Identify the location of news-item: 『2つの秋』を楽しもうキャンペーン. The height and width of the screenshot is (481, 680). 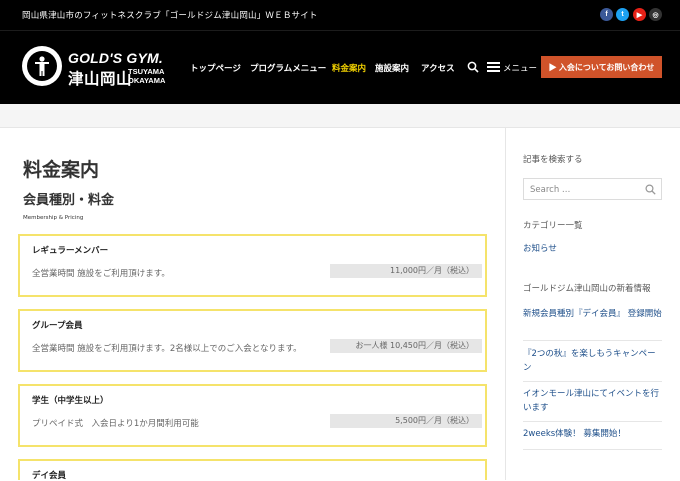
(592, 361).